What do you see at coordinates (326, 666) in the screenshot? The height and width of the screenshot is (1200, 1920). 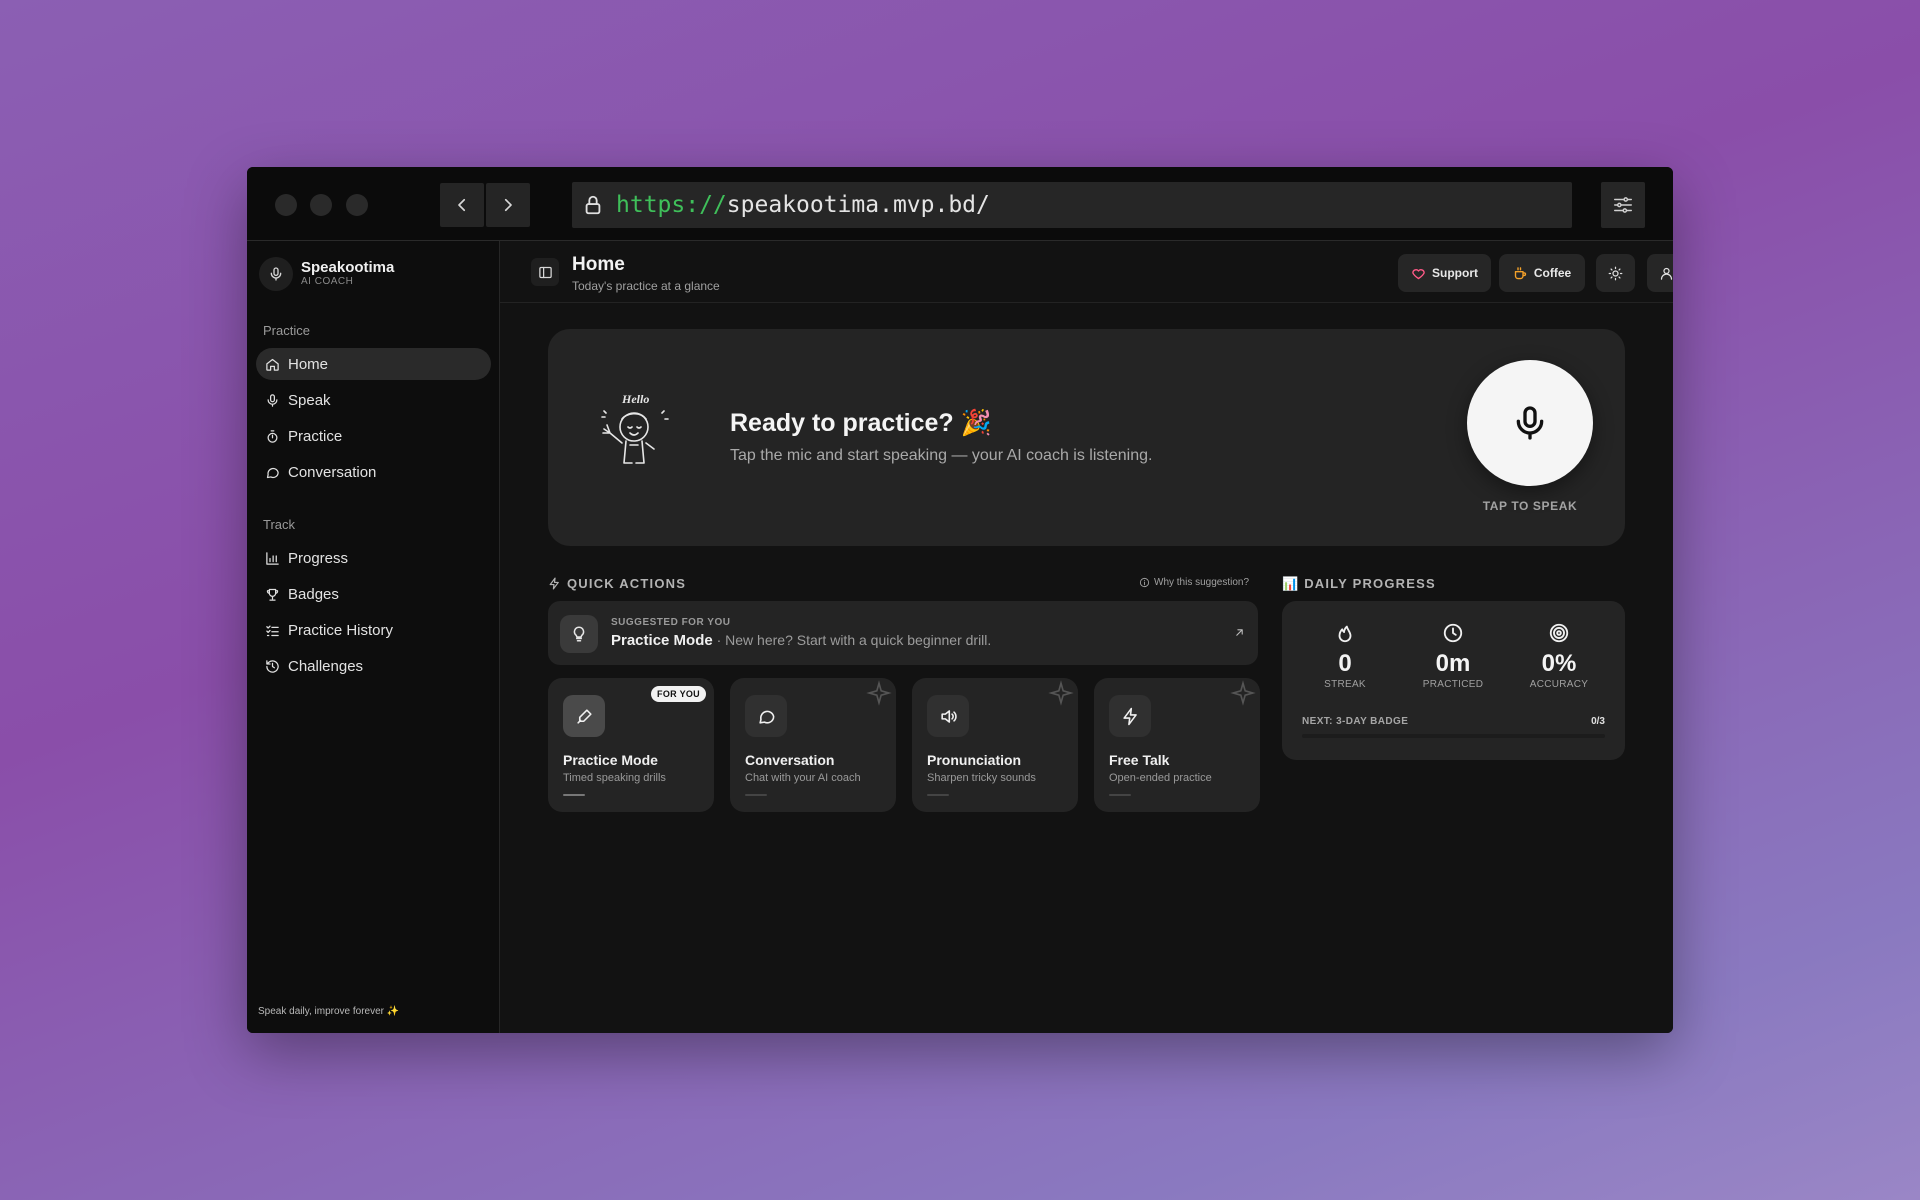 I see `sidebar-item-label: Challenges` at bounding box center [326, 666].